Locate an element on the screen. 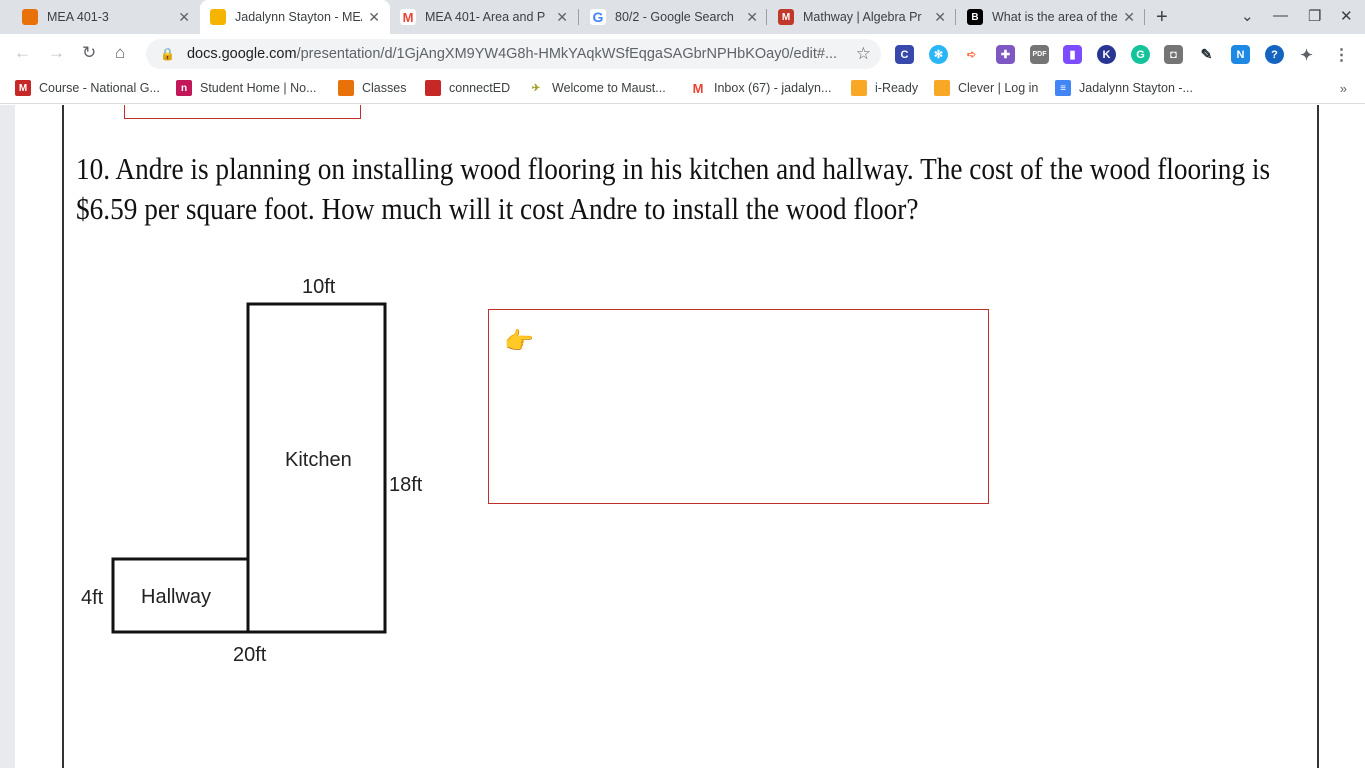  left-dimension-label: 4ft is located at coordinates (92, 598).